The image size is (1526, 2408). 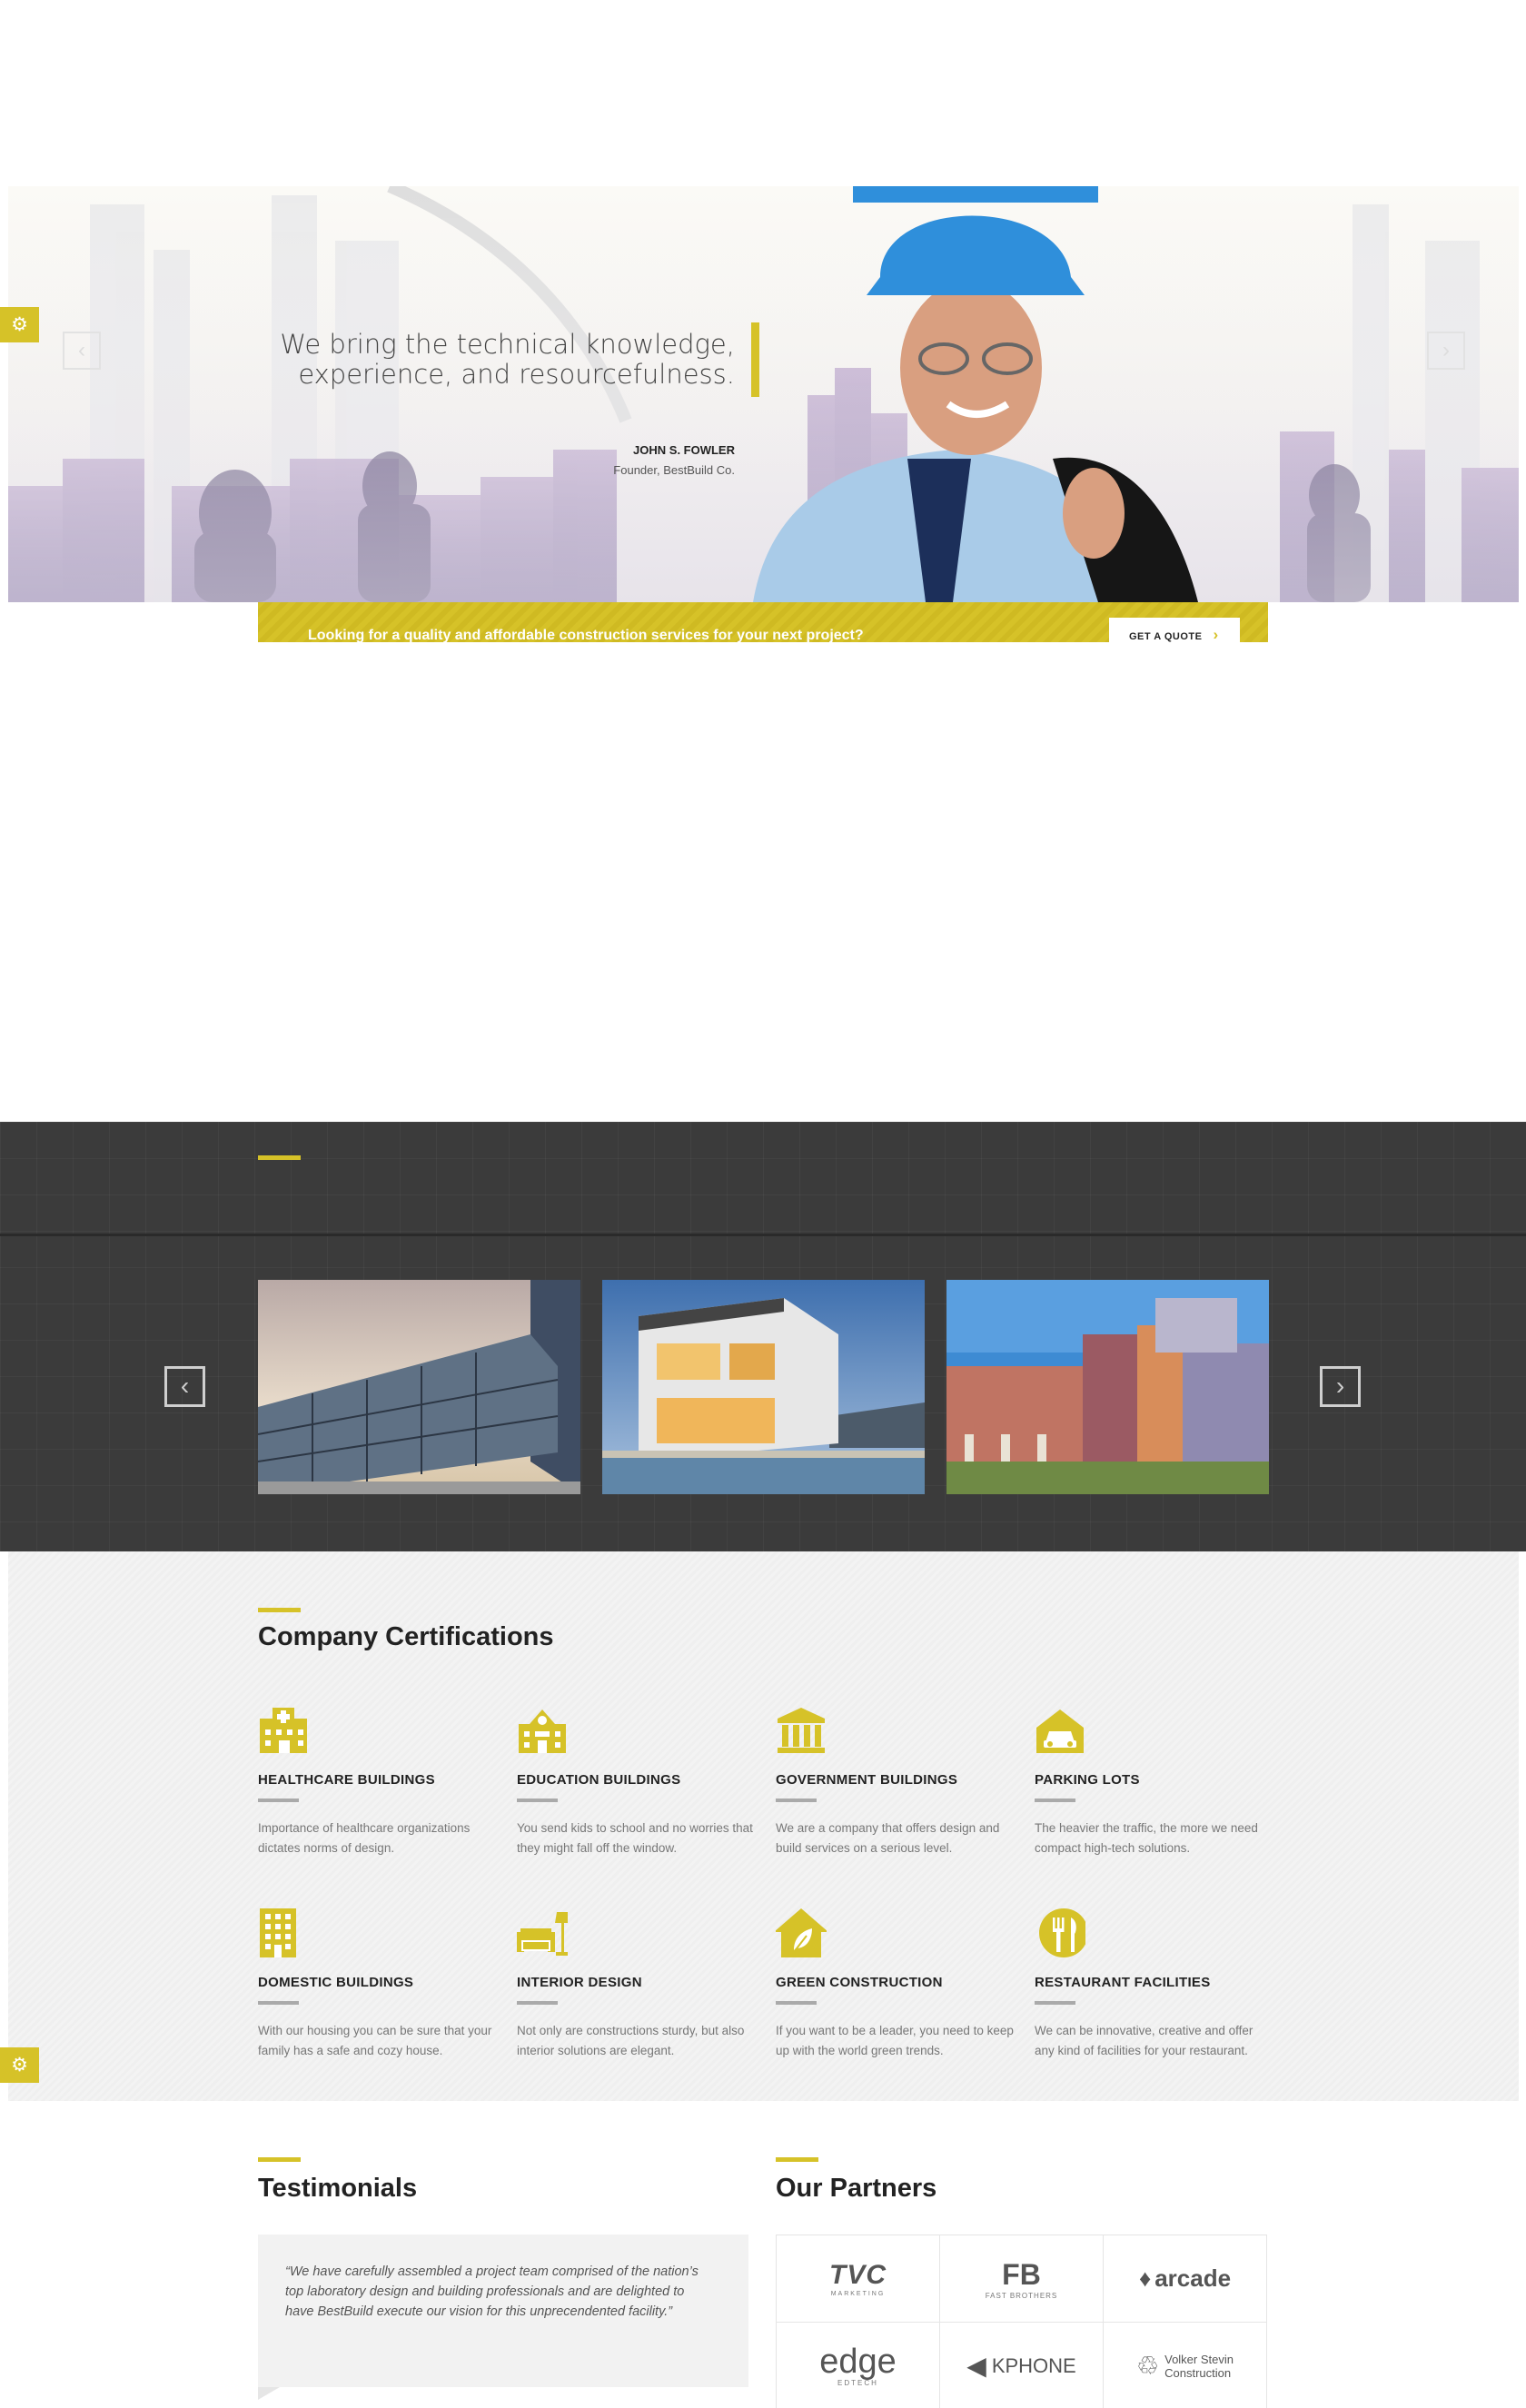 I want to click on feature-title: EDUCATION BUILDINGS, so click(x=599, y=1780).